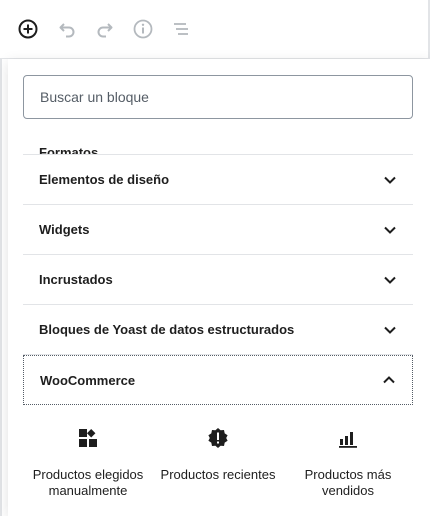  Describe the element at coordinates (1, 287) in the screenshot. I see `editor-edge` at that location.